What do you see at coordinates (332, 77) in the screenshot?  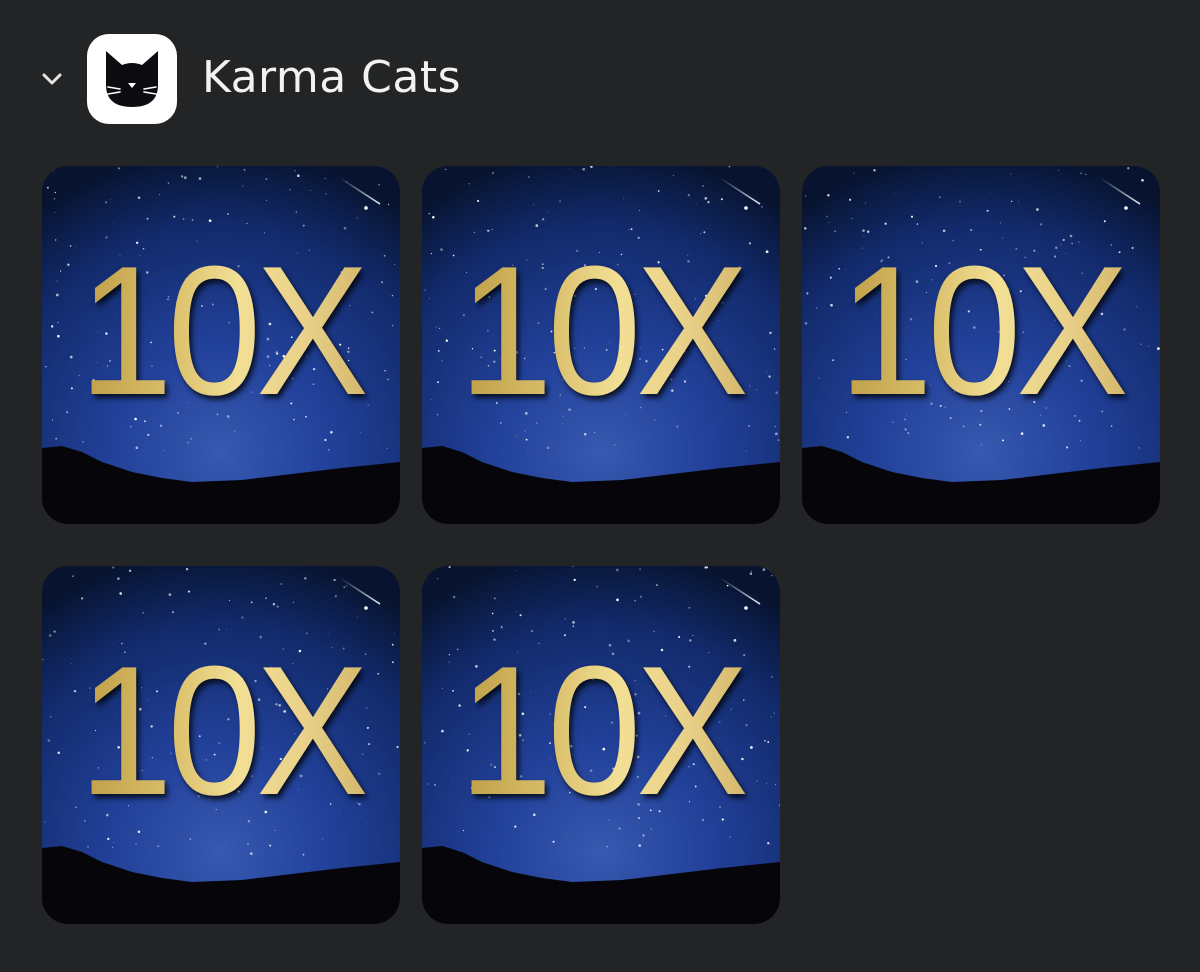 I see `group-title: Karma Cats` at bounding box center [332, 77].